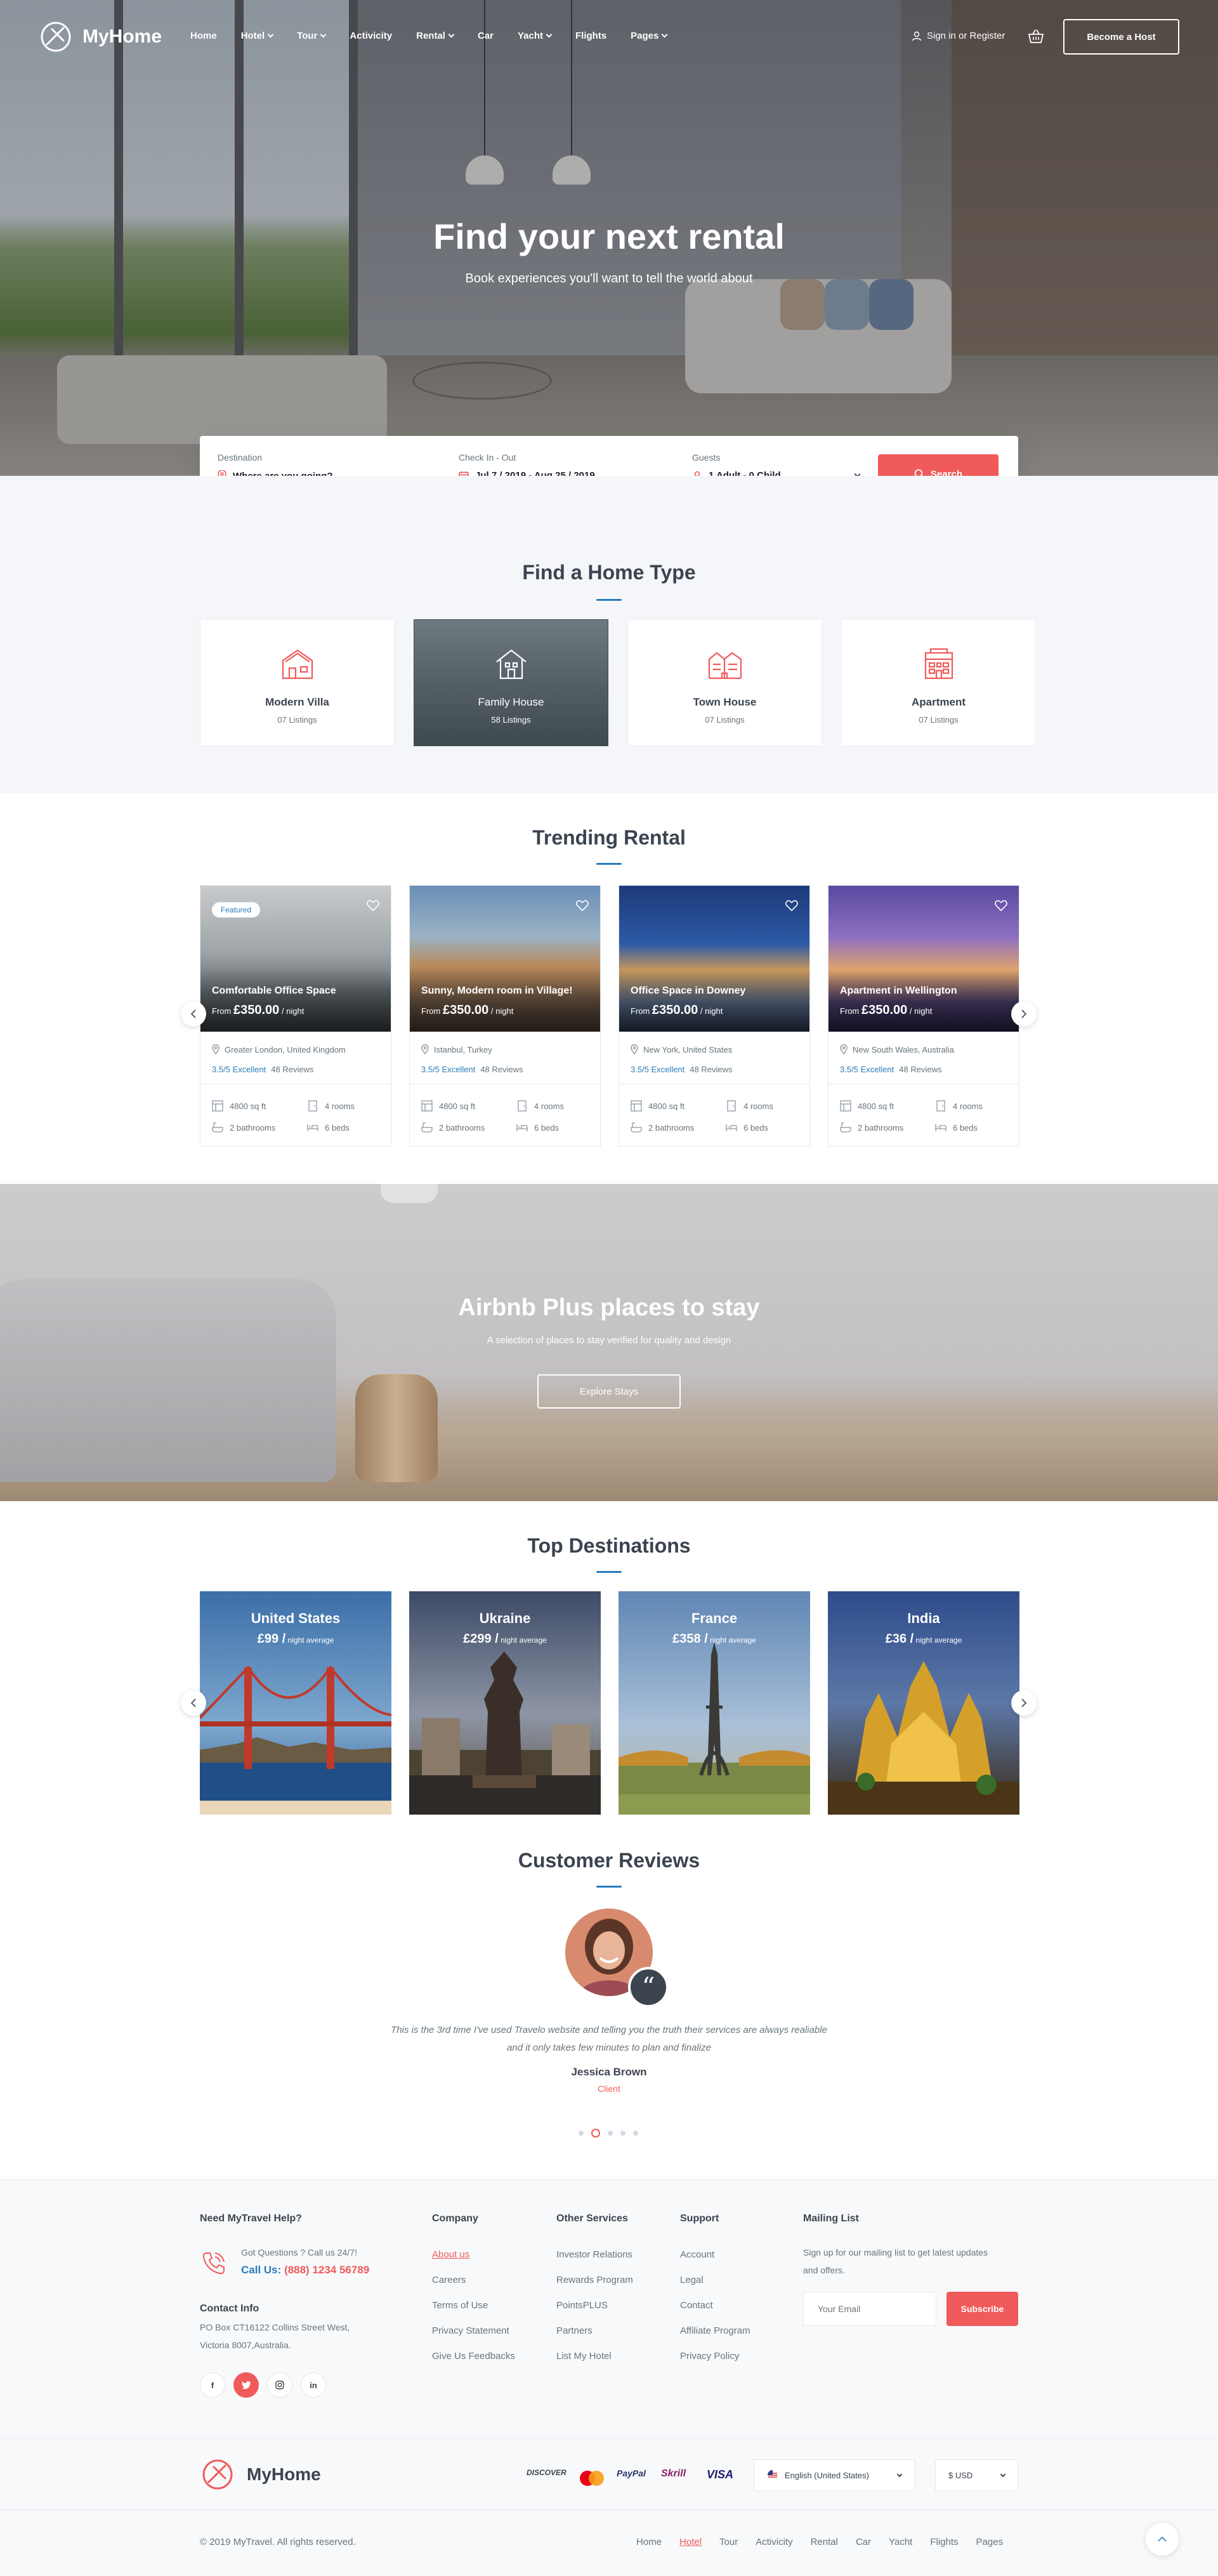  Describe the element at coordinates (899, 991) in the screenshot. I see `rental-title: Apartment in Wellington` at that location.